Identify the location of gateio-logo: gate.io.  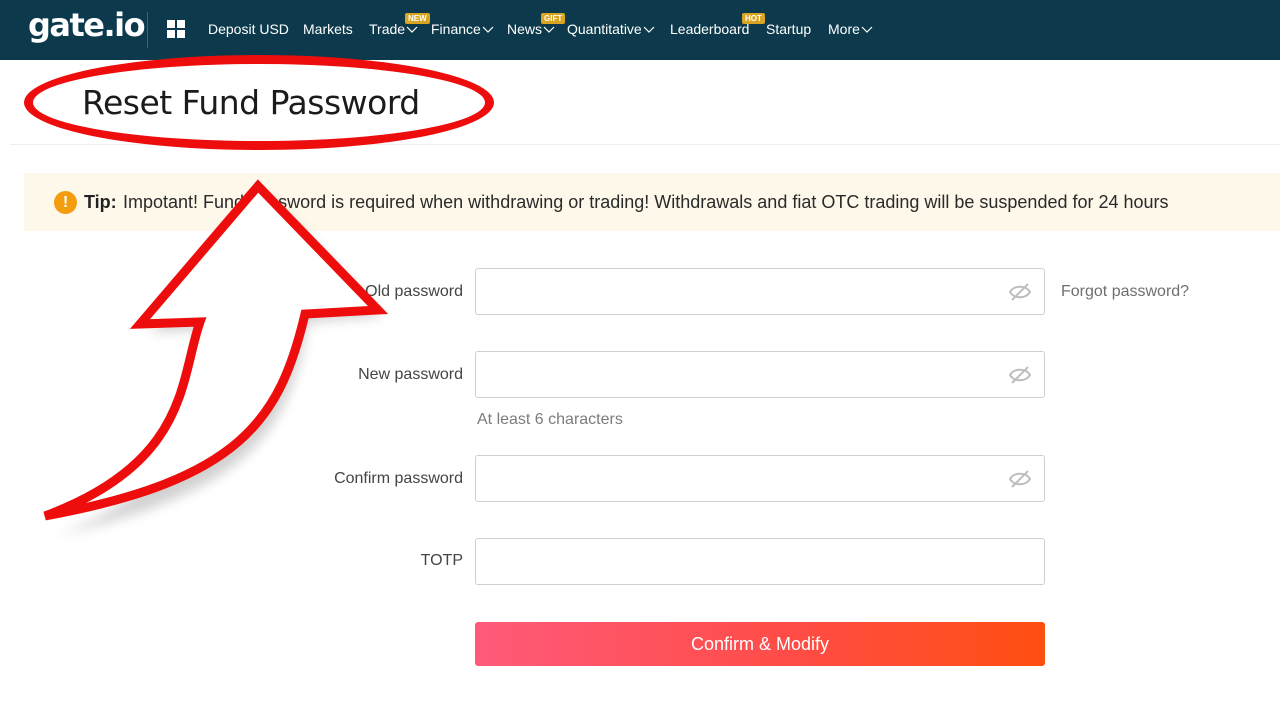
(87, 25).